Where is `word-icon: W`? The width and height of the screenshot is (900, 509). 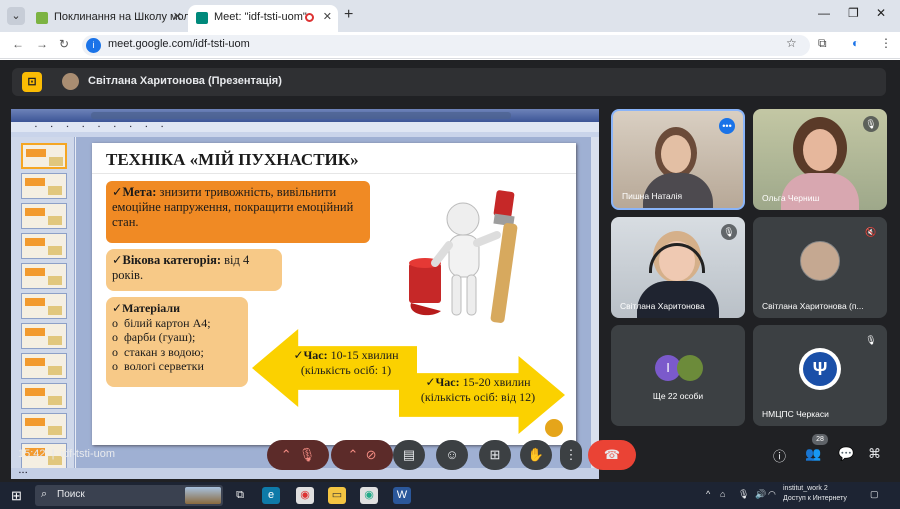 word-icon: W is located at coordinates (402, 495).